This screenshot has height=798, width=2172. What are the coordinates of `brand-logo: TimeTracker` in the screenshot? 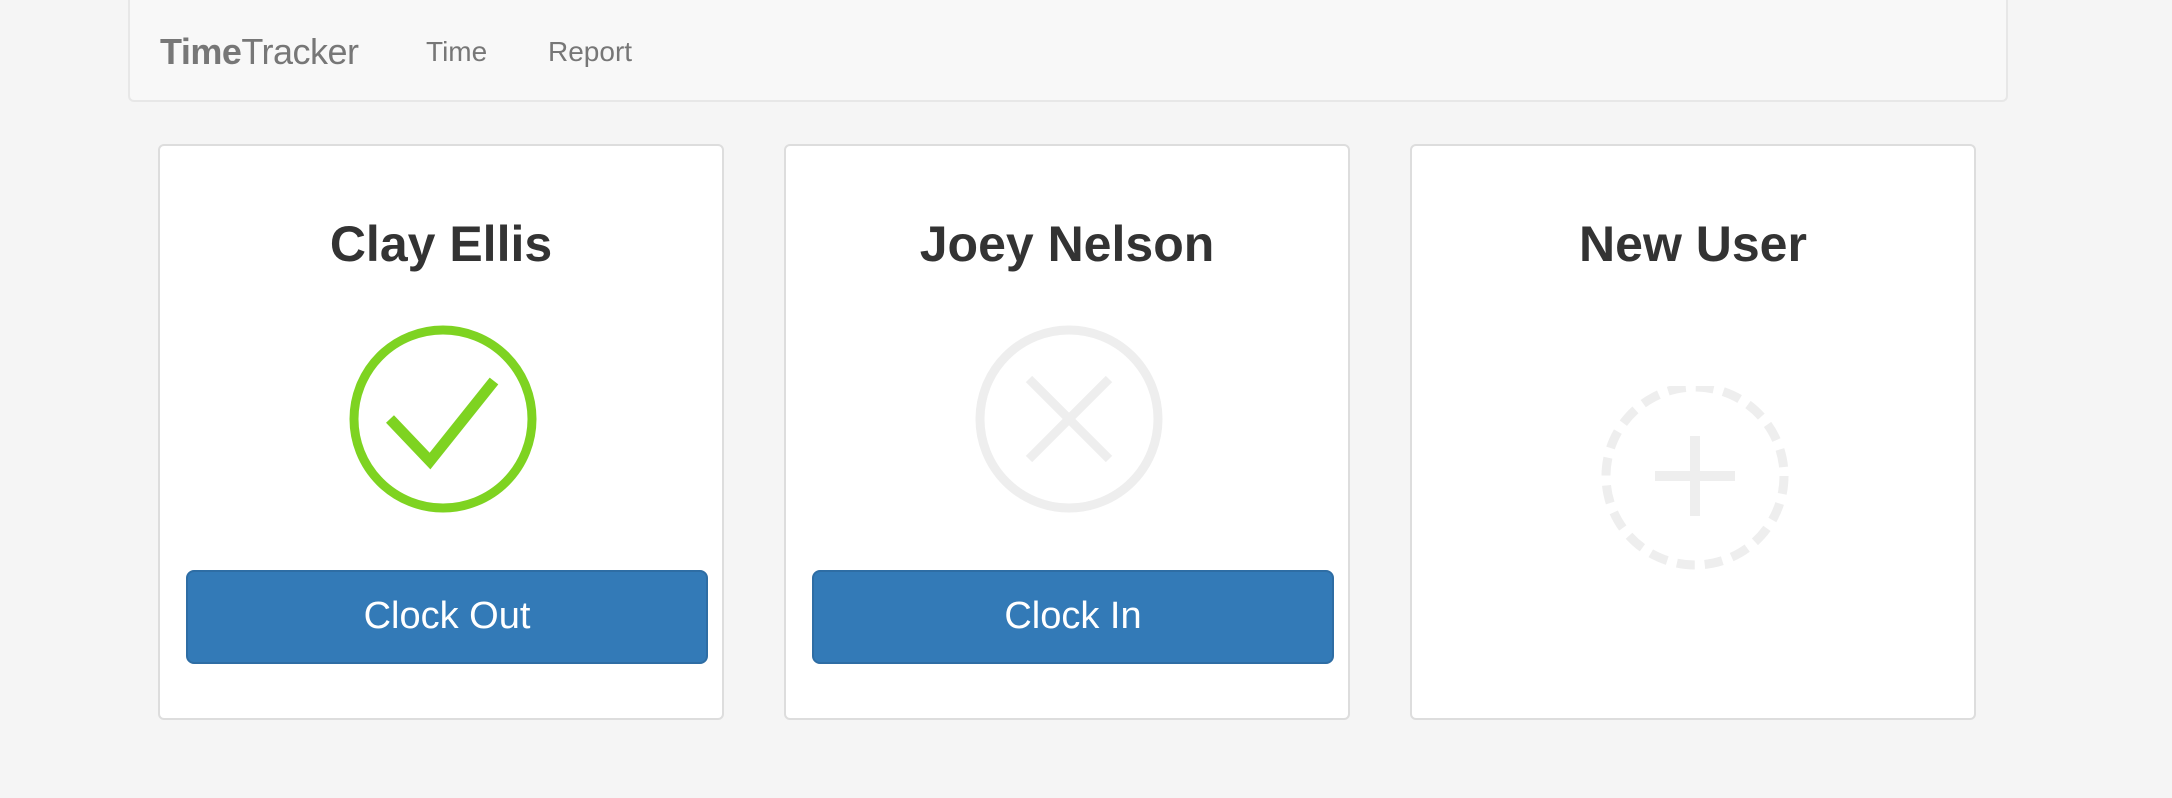 It's located at (259, 52).